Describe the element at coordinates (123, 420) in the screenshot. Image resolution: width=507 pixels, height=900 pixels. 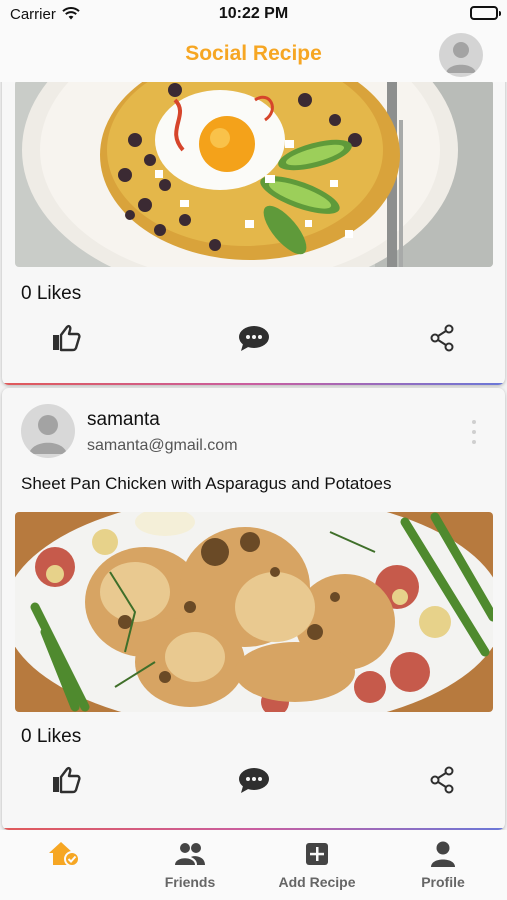
I see `post-username: samanta` at that location.